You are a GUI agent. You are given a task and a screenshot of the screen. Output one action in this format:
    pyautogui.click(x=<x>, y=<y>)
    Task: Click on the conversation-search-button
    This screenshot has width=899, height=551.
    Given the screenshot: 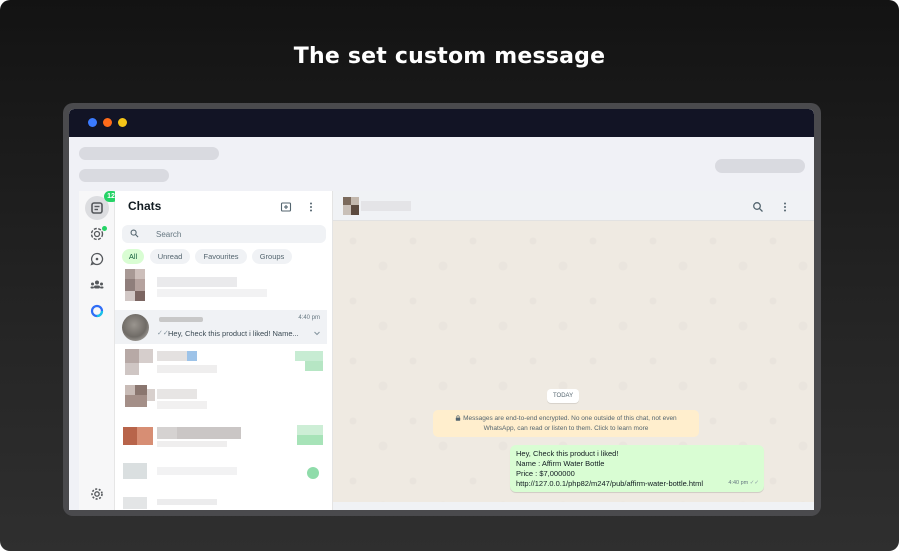 What is the action you would take?
    pyautogui.click(x=758, y=206)
    